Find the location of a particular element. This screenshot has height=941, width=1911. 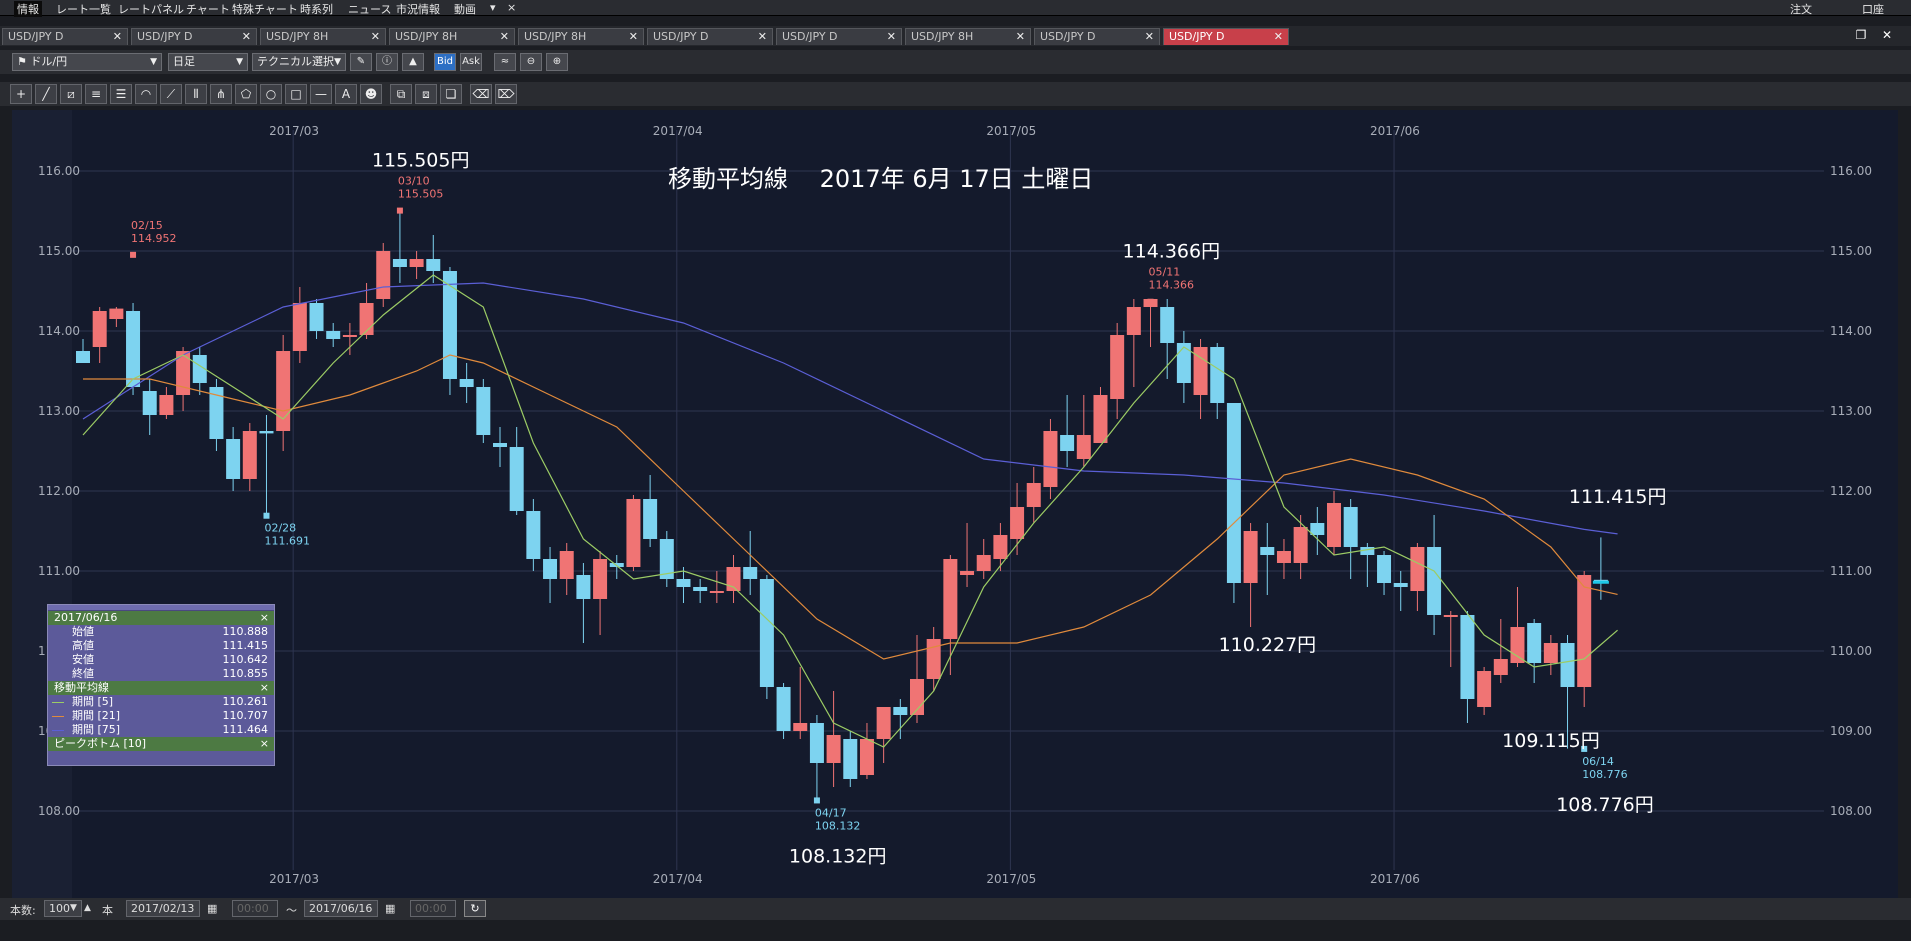

pitchfork-icon: ⋔ is located at coordinates (221, 94).